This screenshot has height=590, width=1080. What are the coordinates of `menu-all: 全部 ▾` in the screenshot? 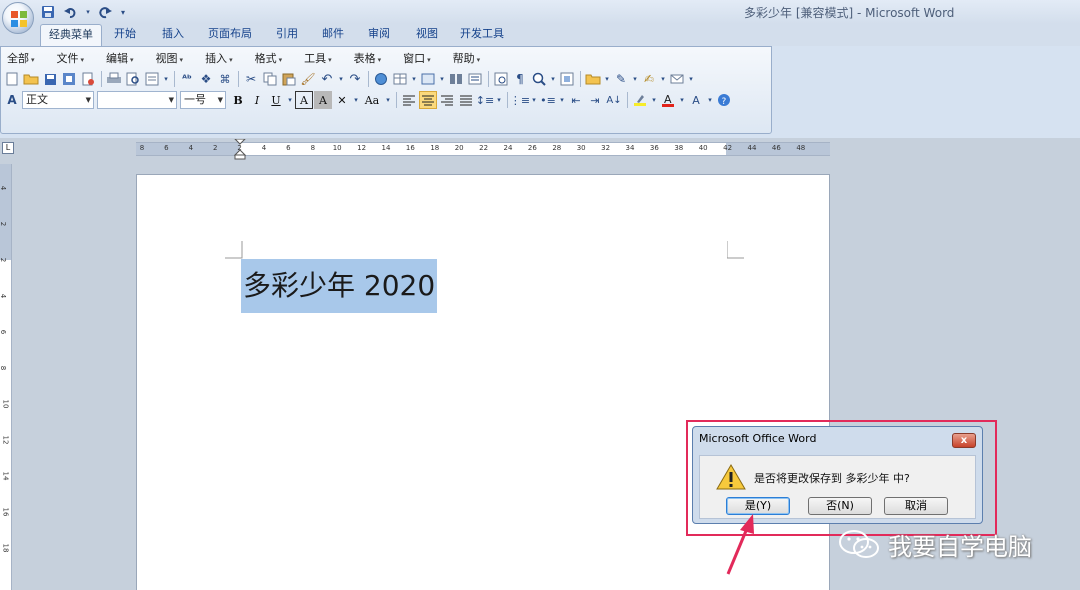 It's located at (21, 59).